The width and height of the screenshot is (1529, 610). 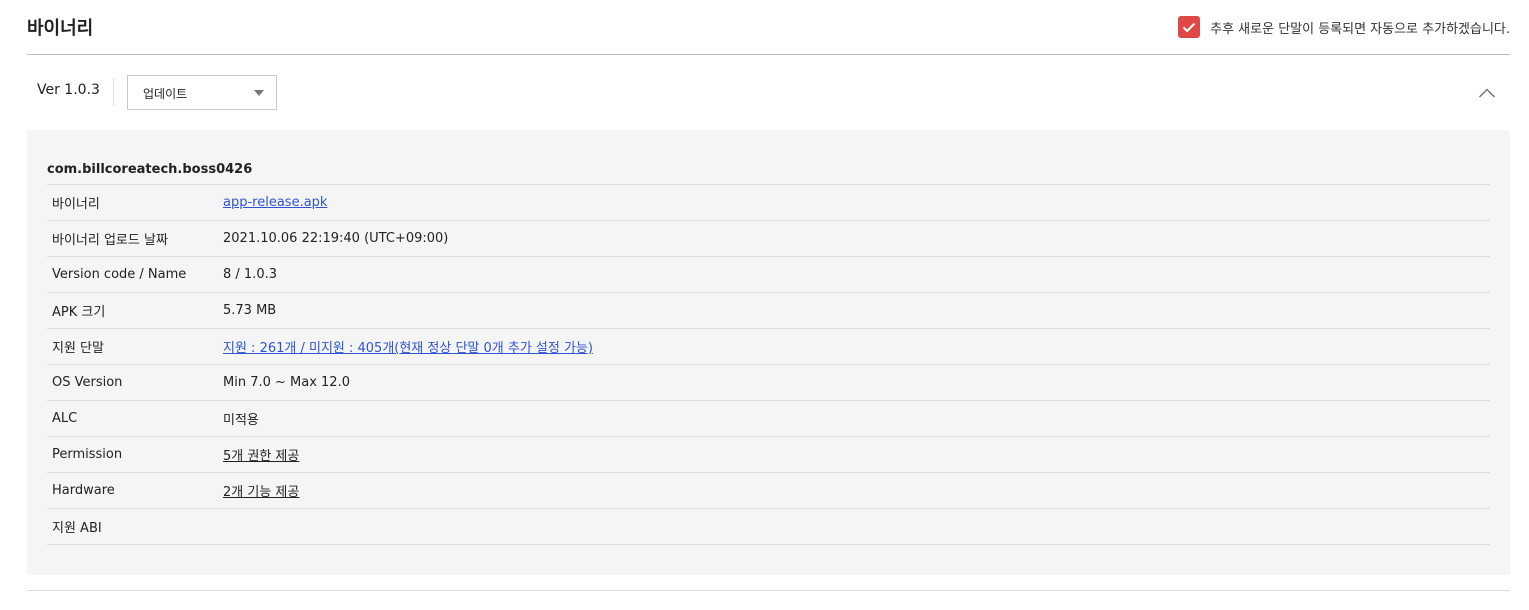 I want to click on info-row-abi: 지원 ABI, so click(x=768, y=527).